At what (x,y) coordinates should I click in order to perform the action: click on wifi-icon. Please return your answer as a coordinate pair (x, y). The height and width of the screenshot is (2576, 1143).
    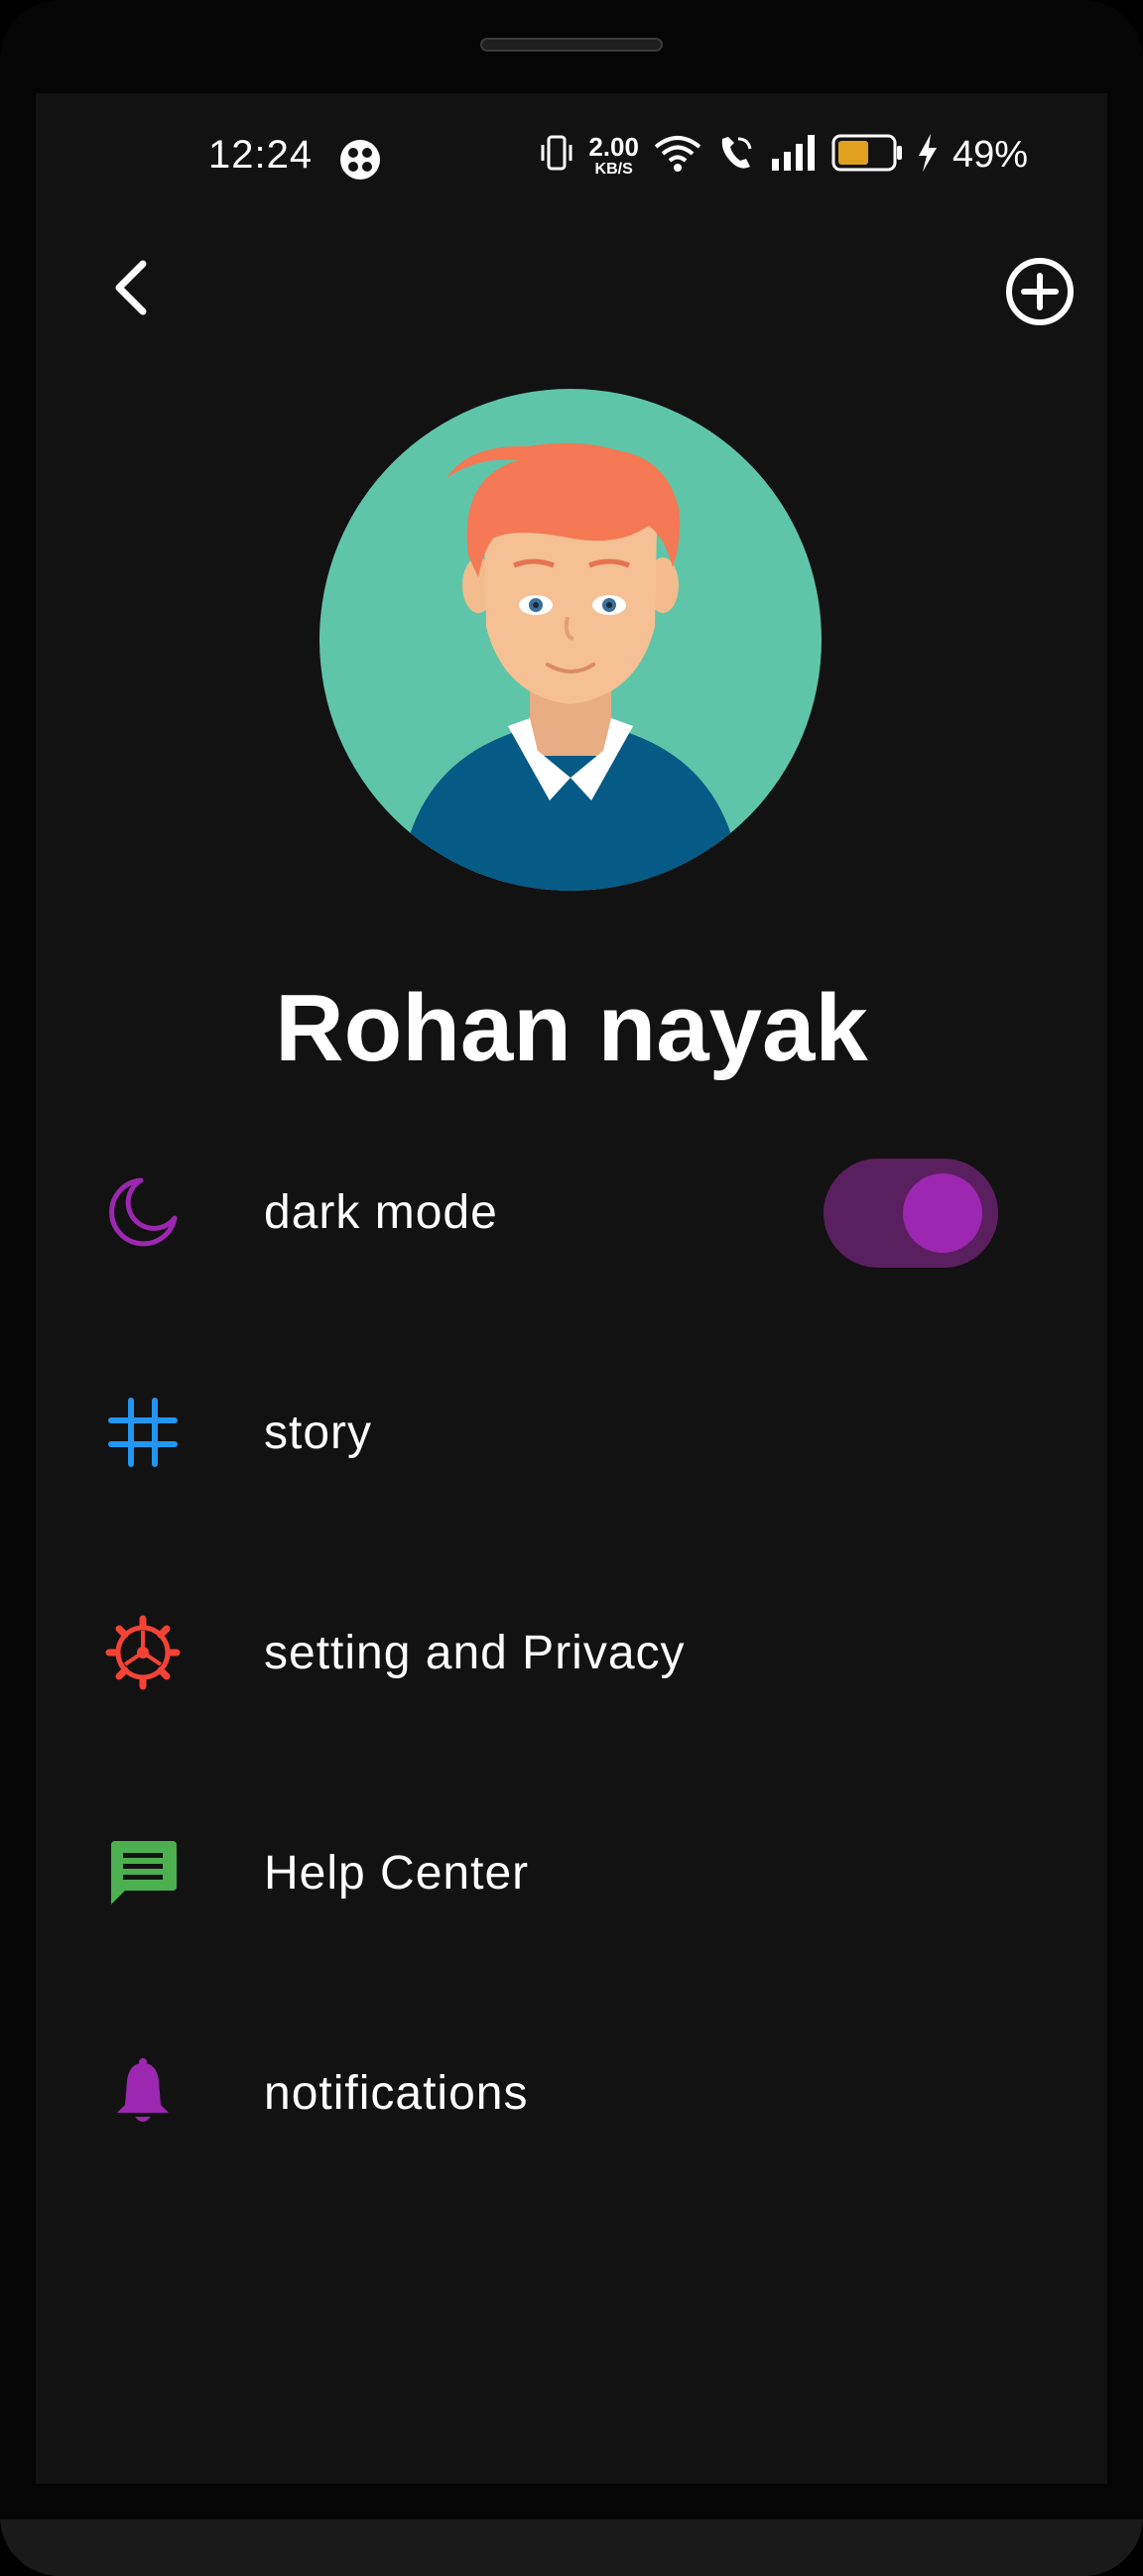
    Looking at the image, I should click on (677, 155).